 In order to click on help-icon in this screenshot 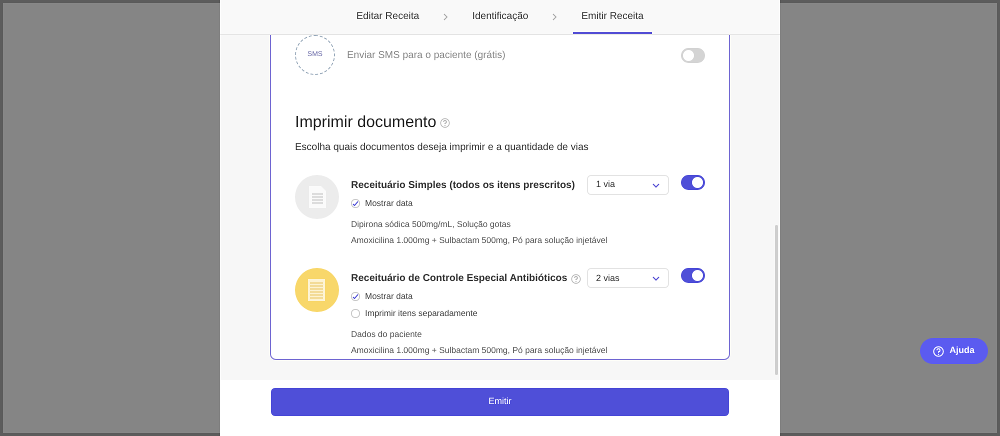, I will do `click(938, 351)`.